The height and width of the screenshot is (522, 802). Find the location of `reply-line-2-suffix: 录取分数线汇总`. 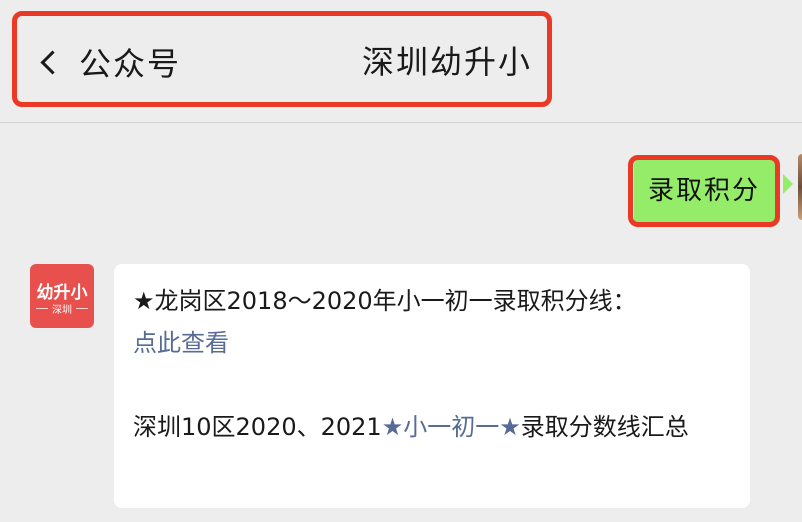

reply-line-2-suffix: 录取分数线汇总 is located at coordinates (604, 427).